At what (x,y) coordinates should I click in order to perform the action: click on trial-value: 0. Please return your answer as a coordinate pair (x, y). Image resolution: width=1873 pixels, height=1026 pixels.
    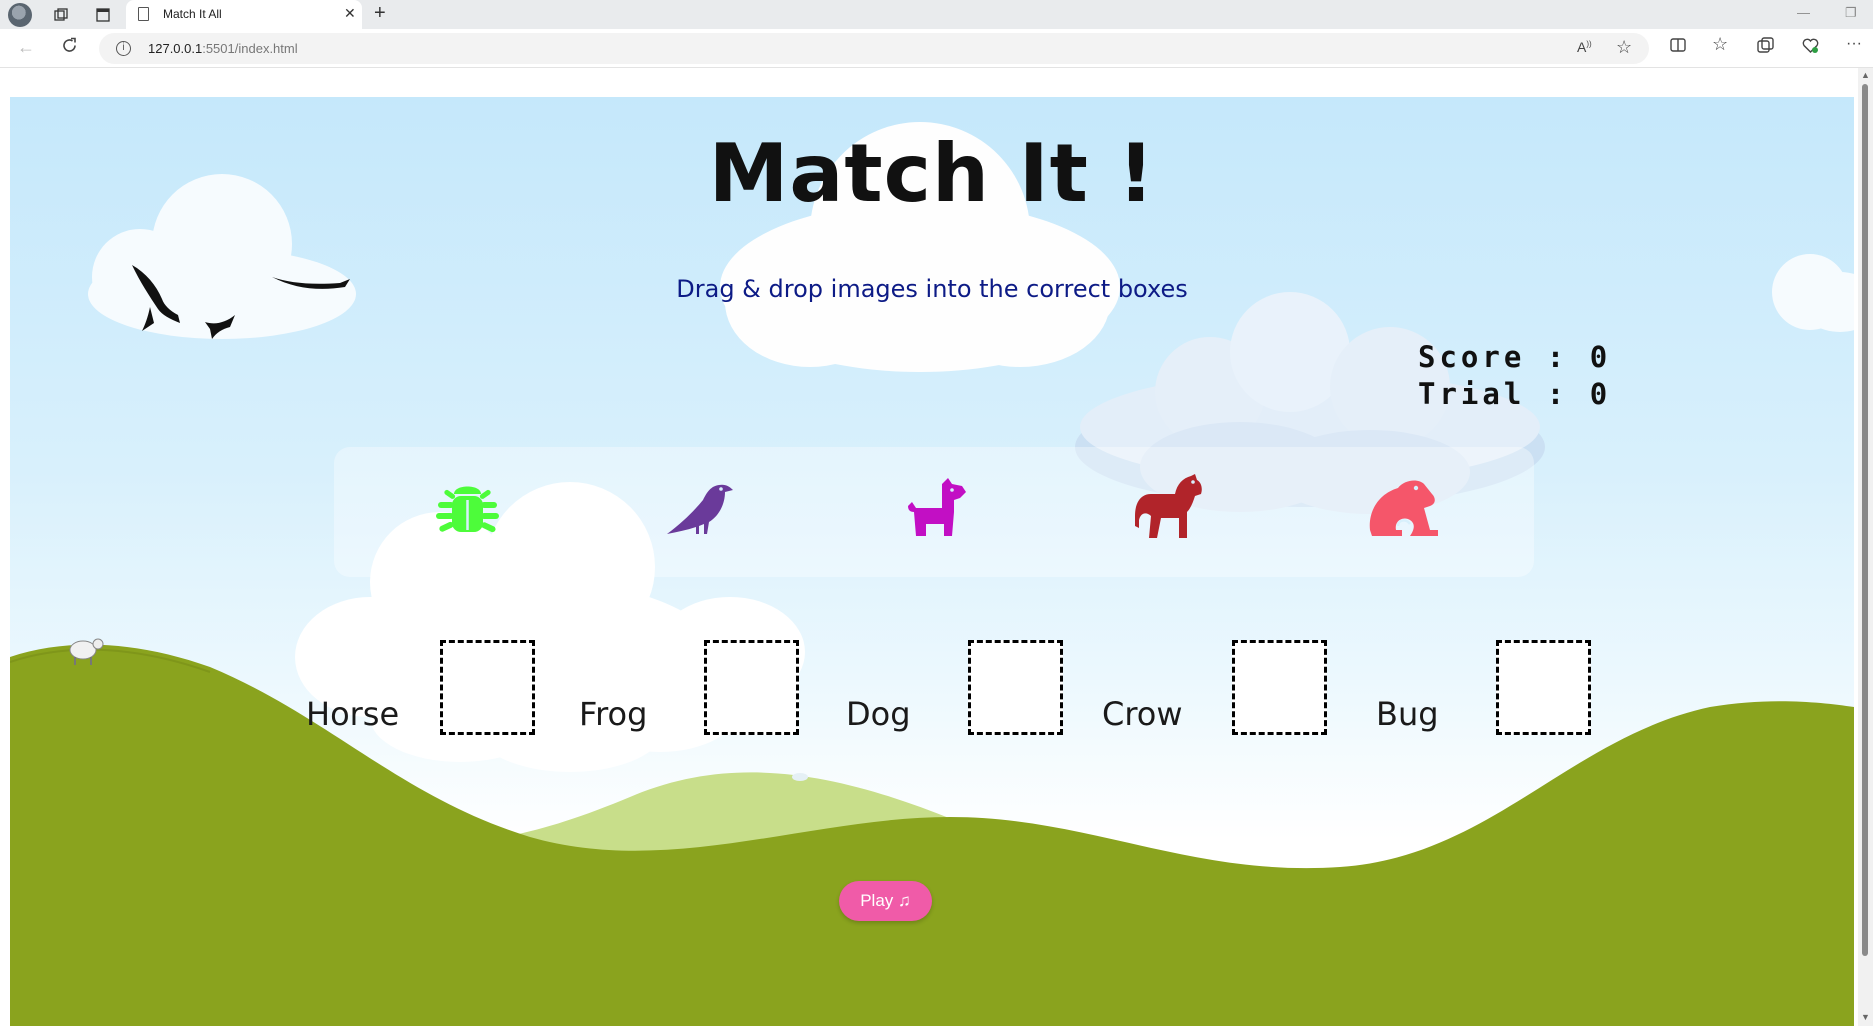
    Looking at the image, I should click on (1600, 394).